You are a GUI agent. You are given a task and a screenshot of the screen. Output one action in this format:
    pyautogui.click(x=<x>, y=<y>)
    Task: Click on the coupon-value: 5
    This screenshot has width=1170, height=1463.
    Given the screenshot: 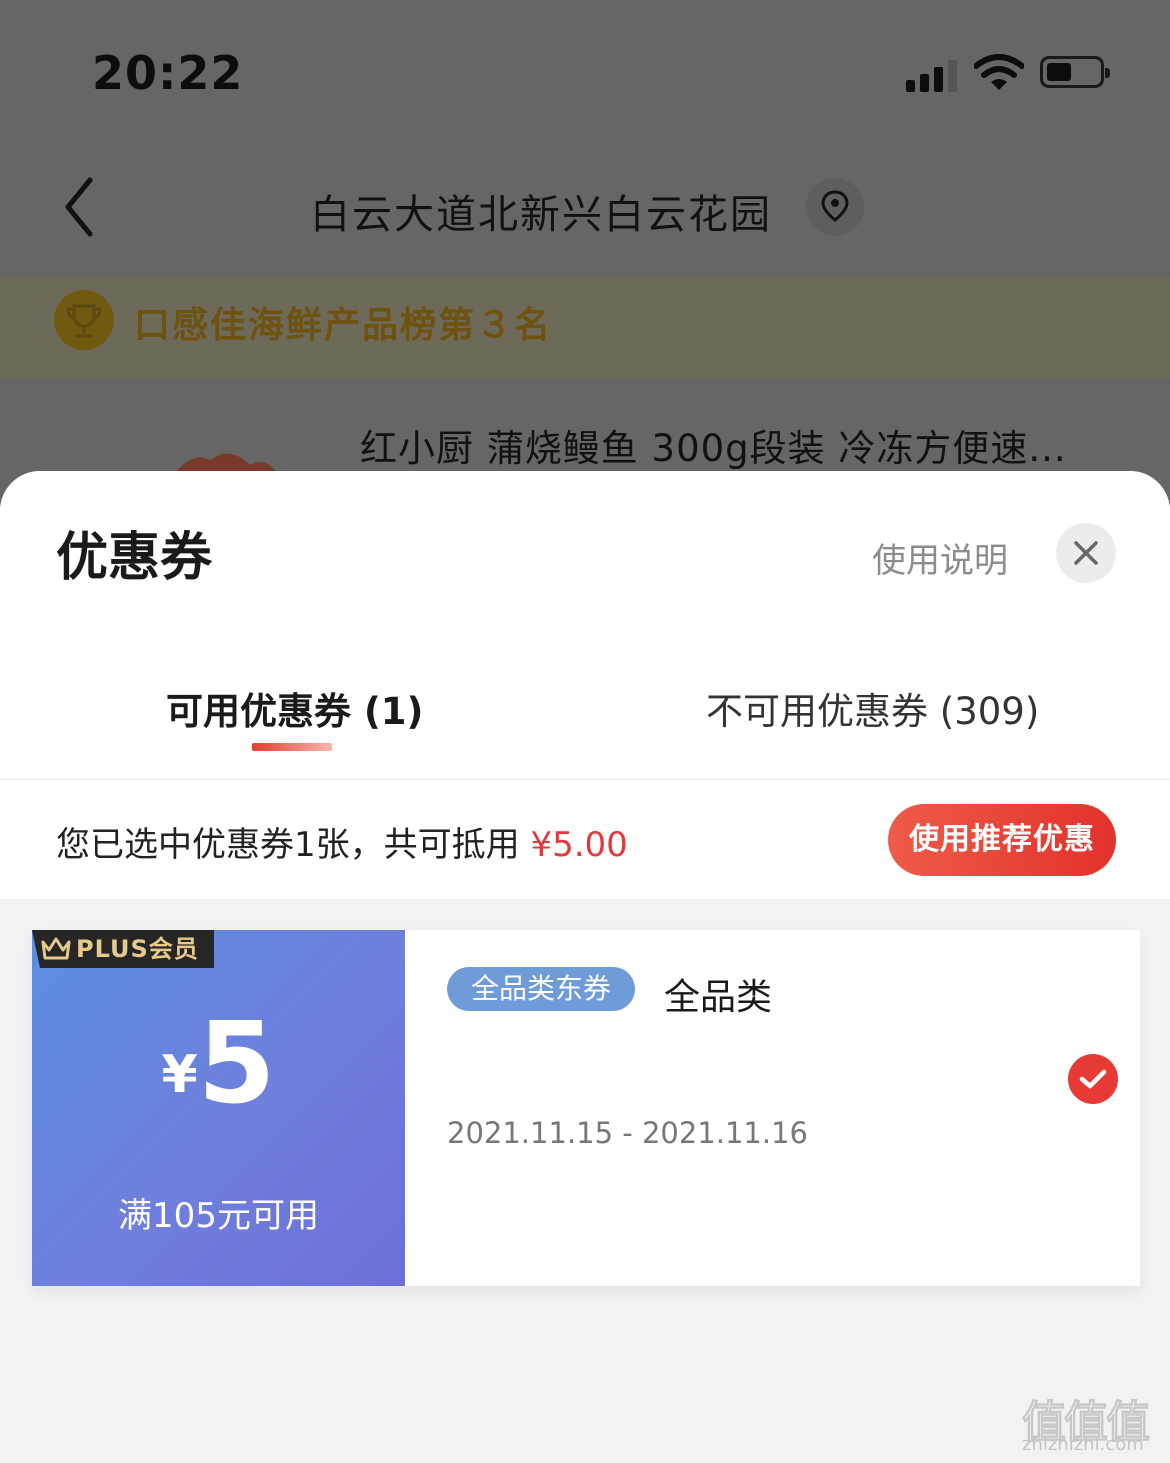 What is the action you would take?
    pyautogui.click(x=236, y=1064)
    